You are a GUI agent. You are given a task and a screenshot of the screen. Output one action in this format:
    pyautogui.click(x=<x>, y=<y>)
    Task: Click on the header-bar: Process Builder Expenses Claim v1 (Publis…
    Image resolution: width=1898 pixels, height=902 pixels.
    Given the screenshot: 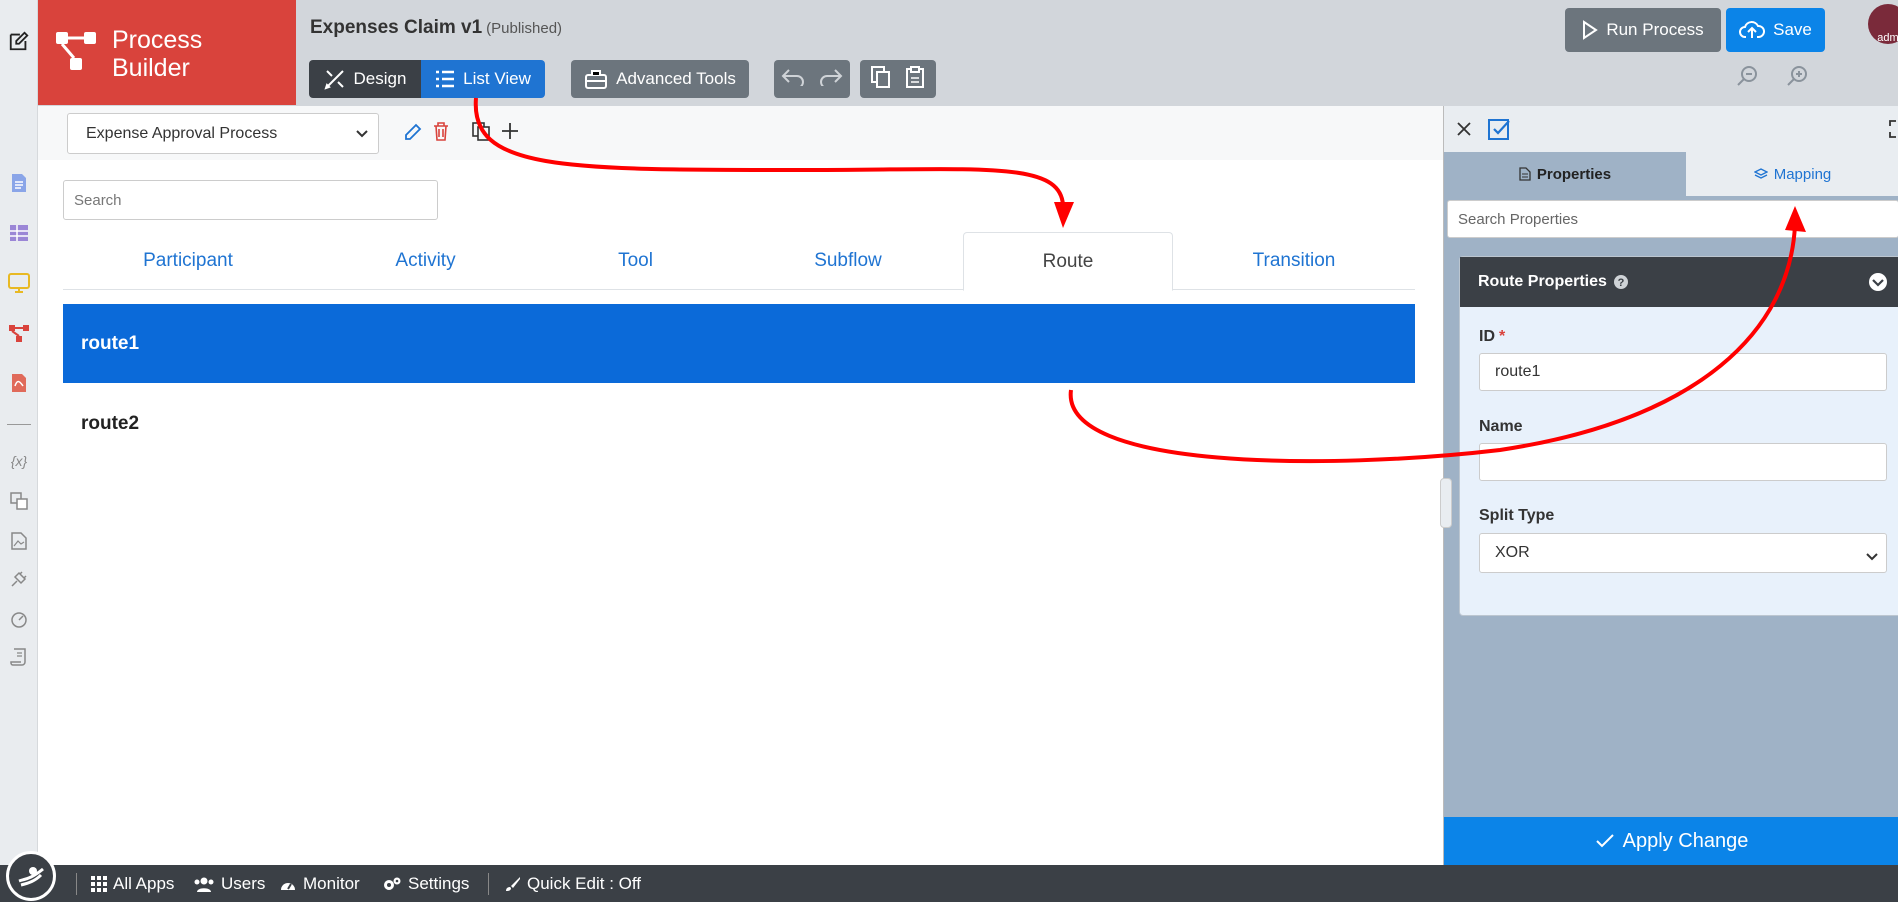 What is the action you would take?
    pyautogui.click(x=968, y=53)
    